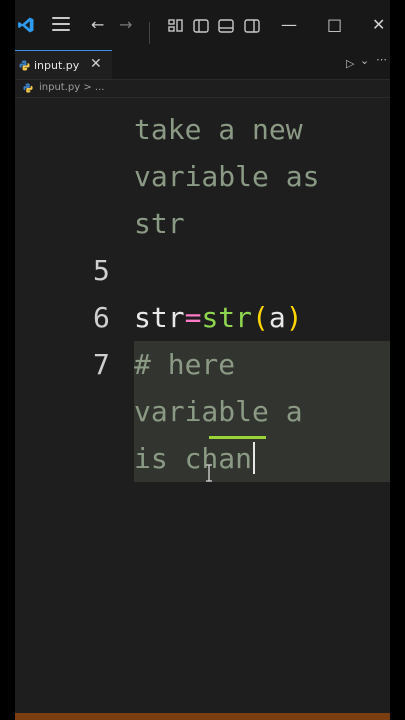 The width and height of the screenshot is (405, 720). Describe the element at coordinates (26, 25) in the screenshot. I see `vscode-logo-icon` at that location.